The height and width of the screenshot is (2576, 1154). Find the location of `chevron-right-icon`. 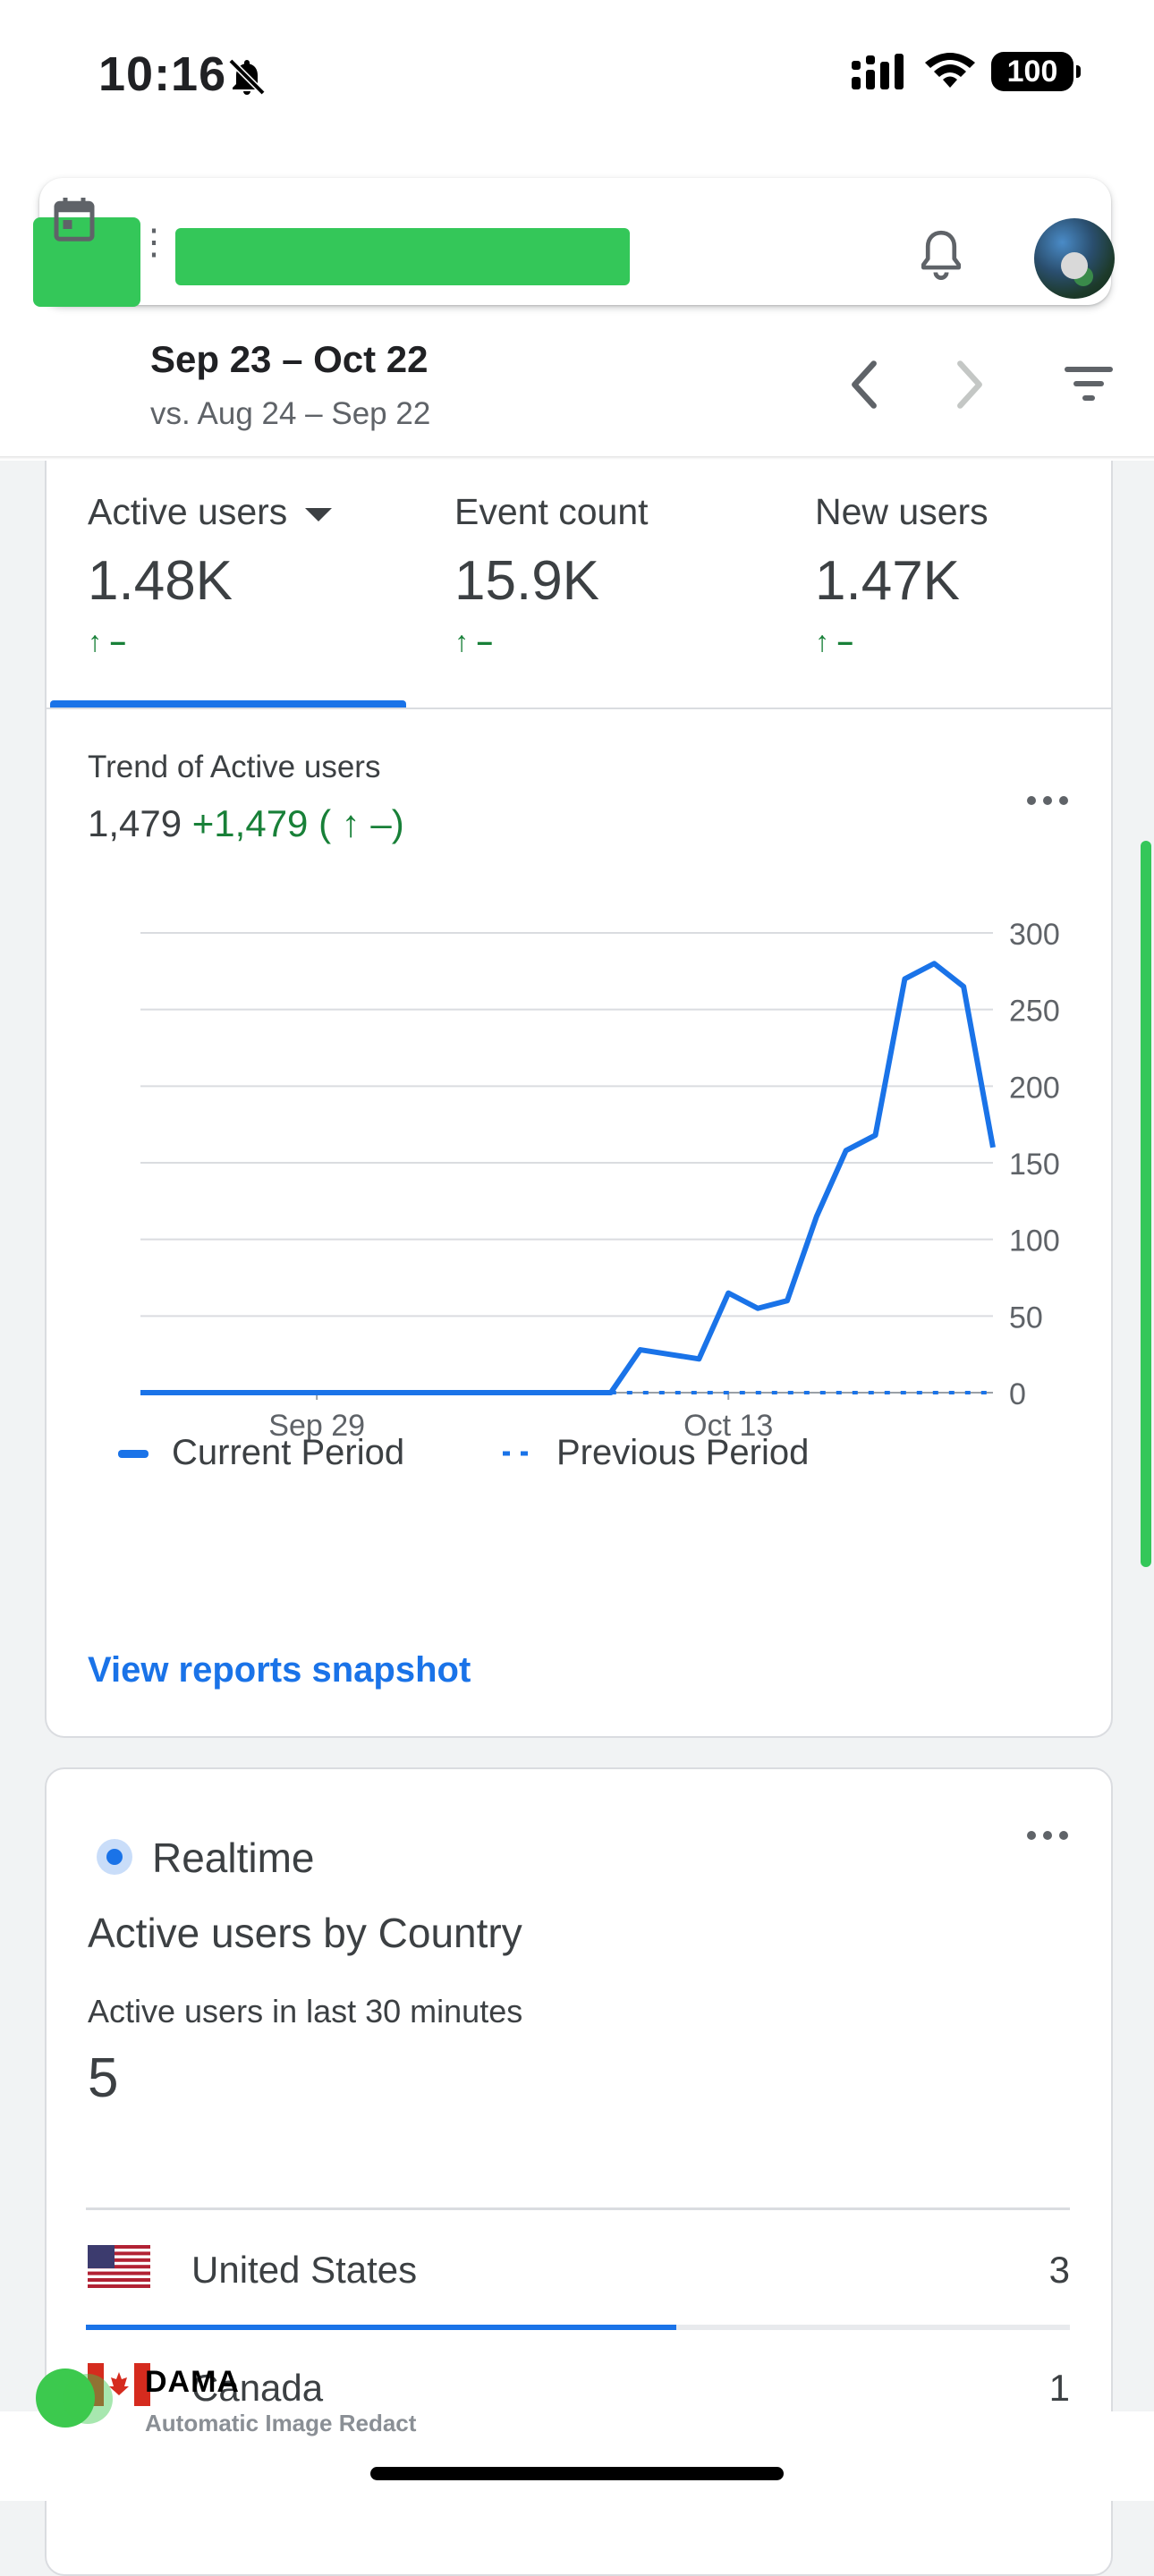

chevron-right-icon is located at coordinates (969, 384).